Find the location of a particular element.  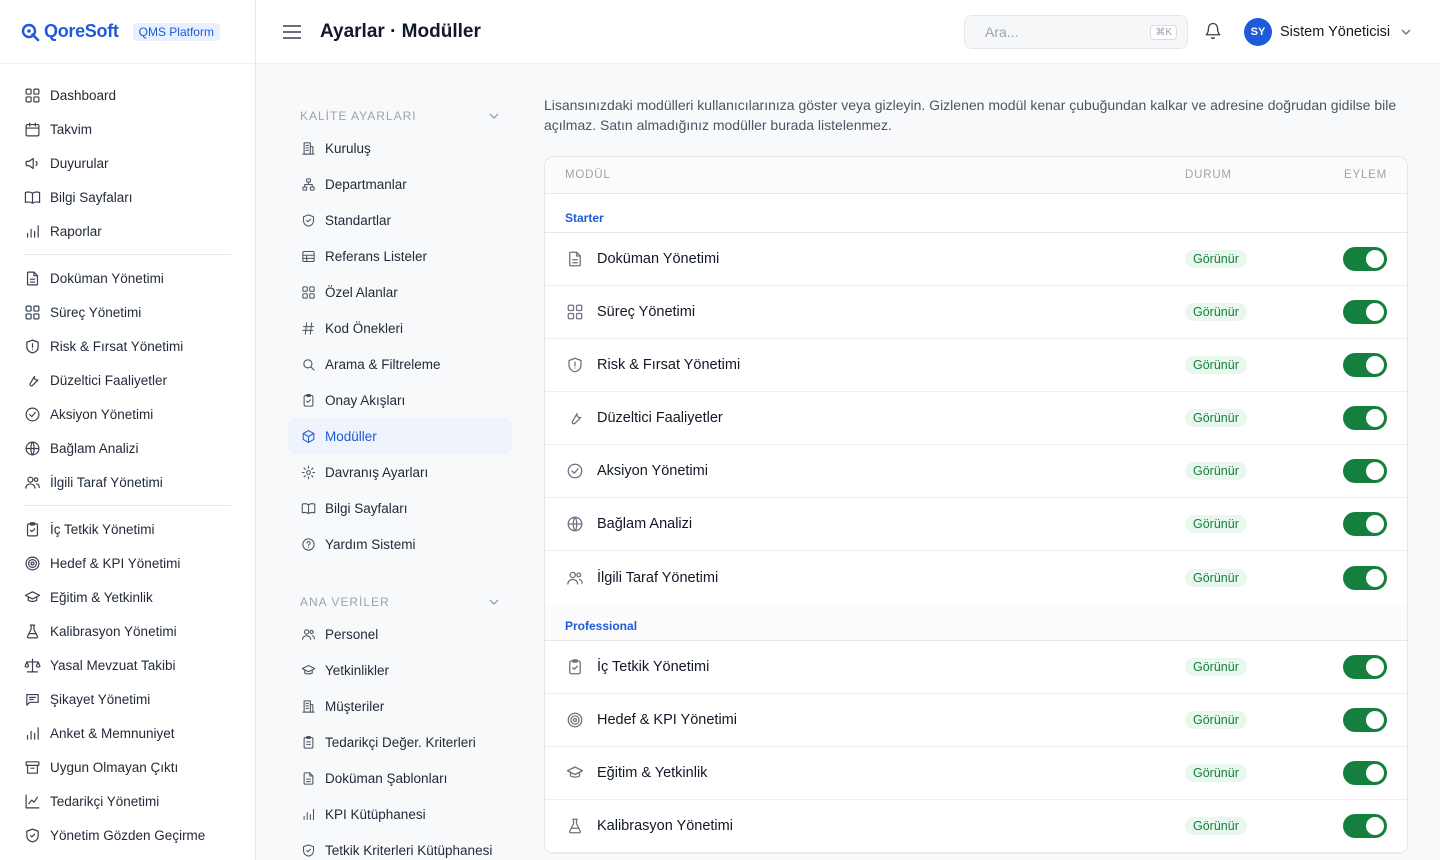

sidebar-item-1-3: Düzeltici Faaliyetler is located at coordinates (127, 380).